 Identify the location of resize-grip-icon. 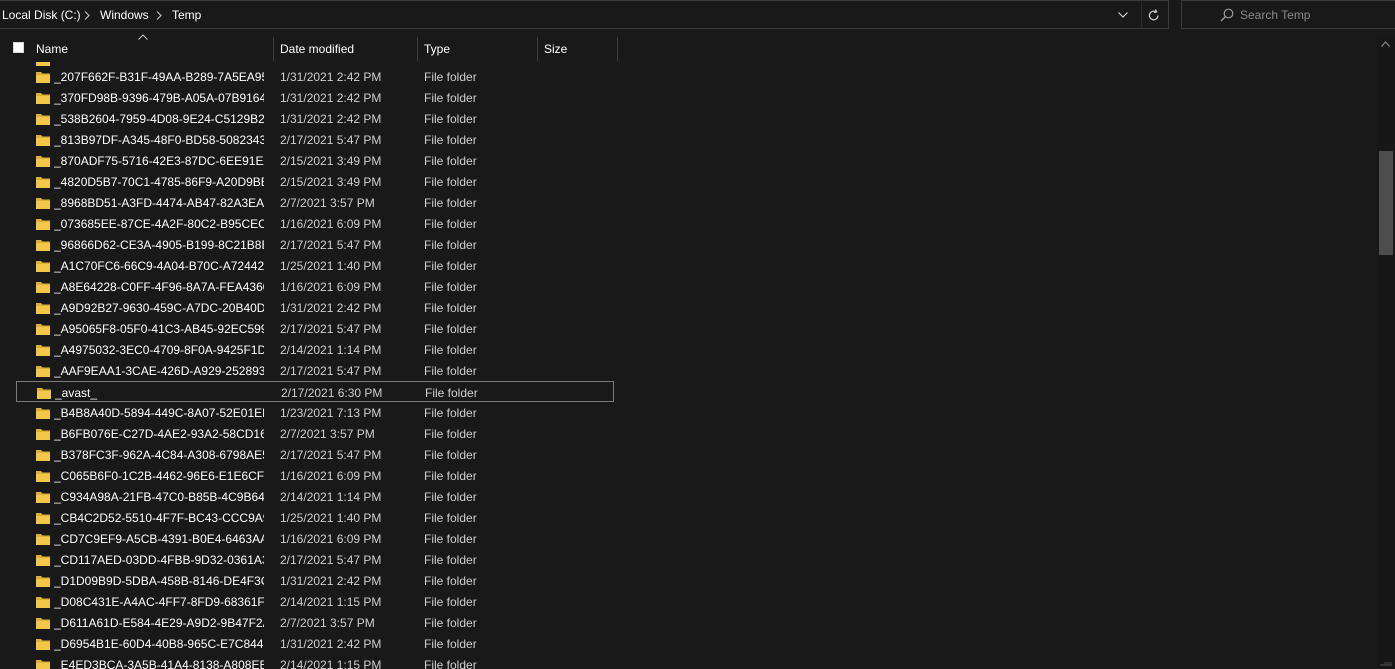
(1386, 661).